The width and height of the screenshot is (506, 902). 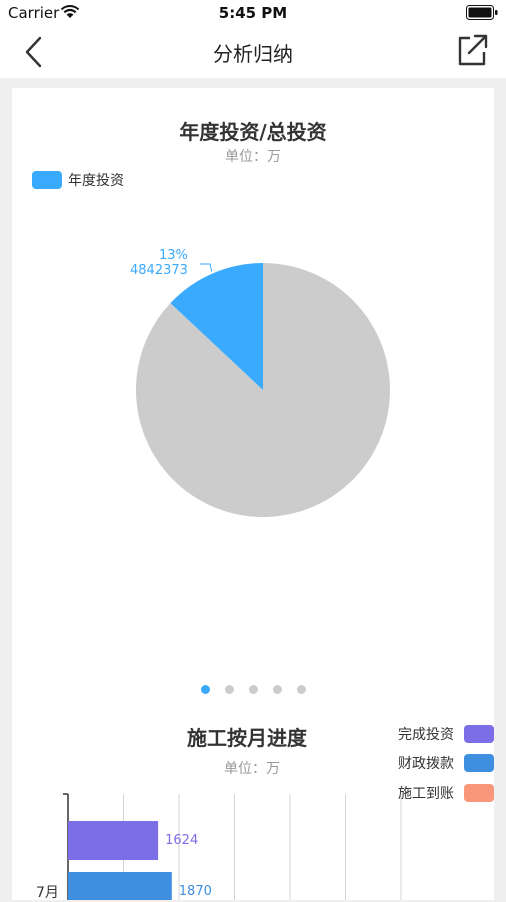 I want to click on bar-fiscal-allocation, so click(x=120, y=886).